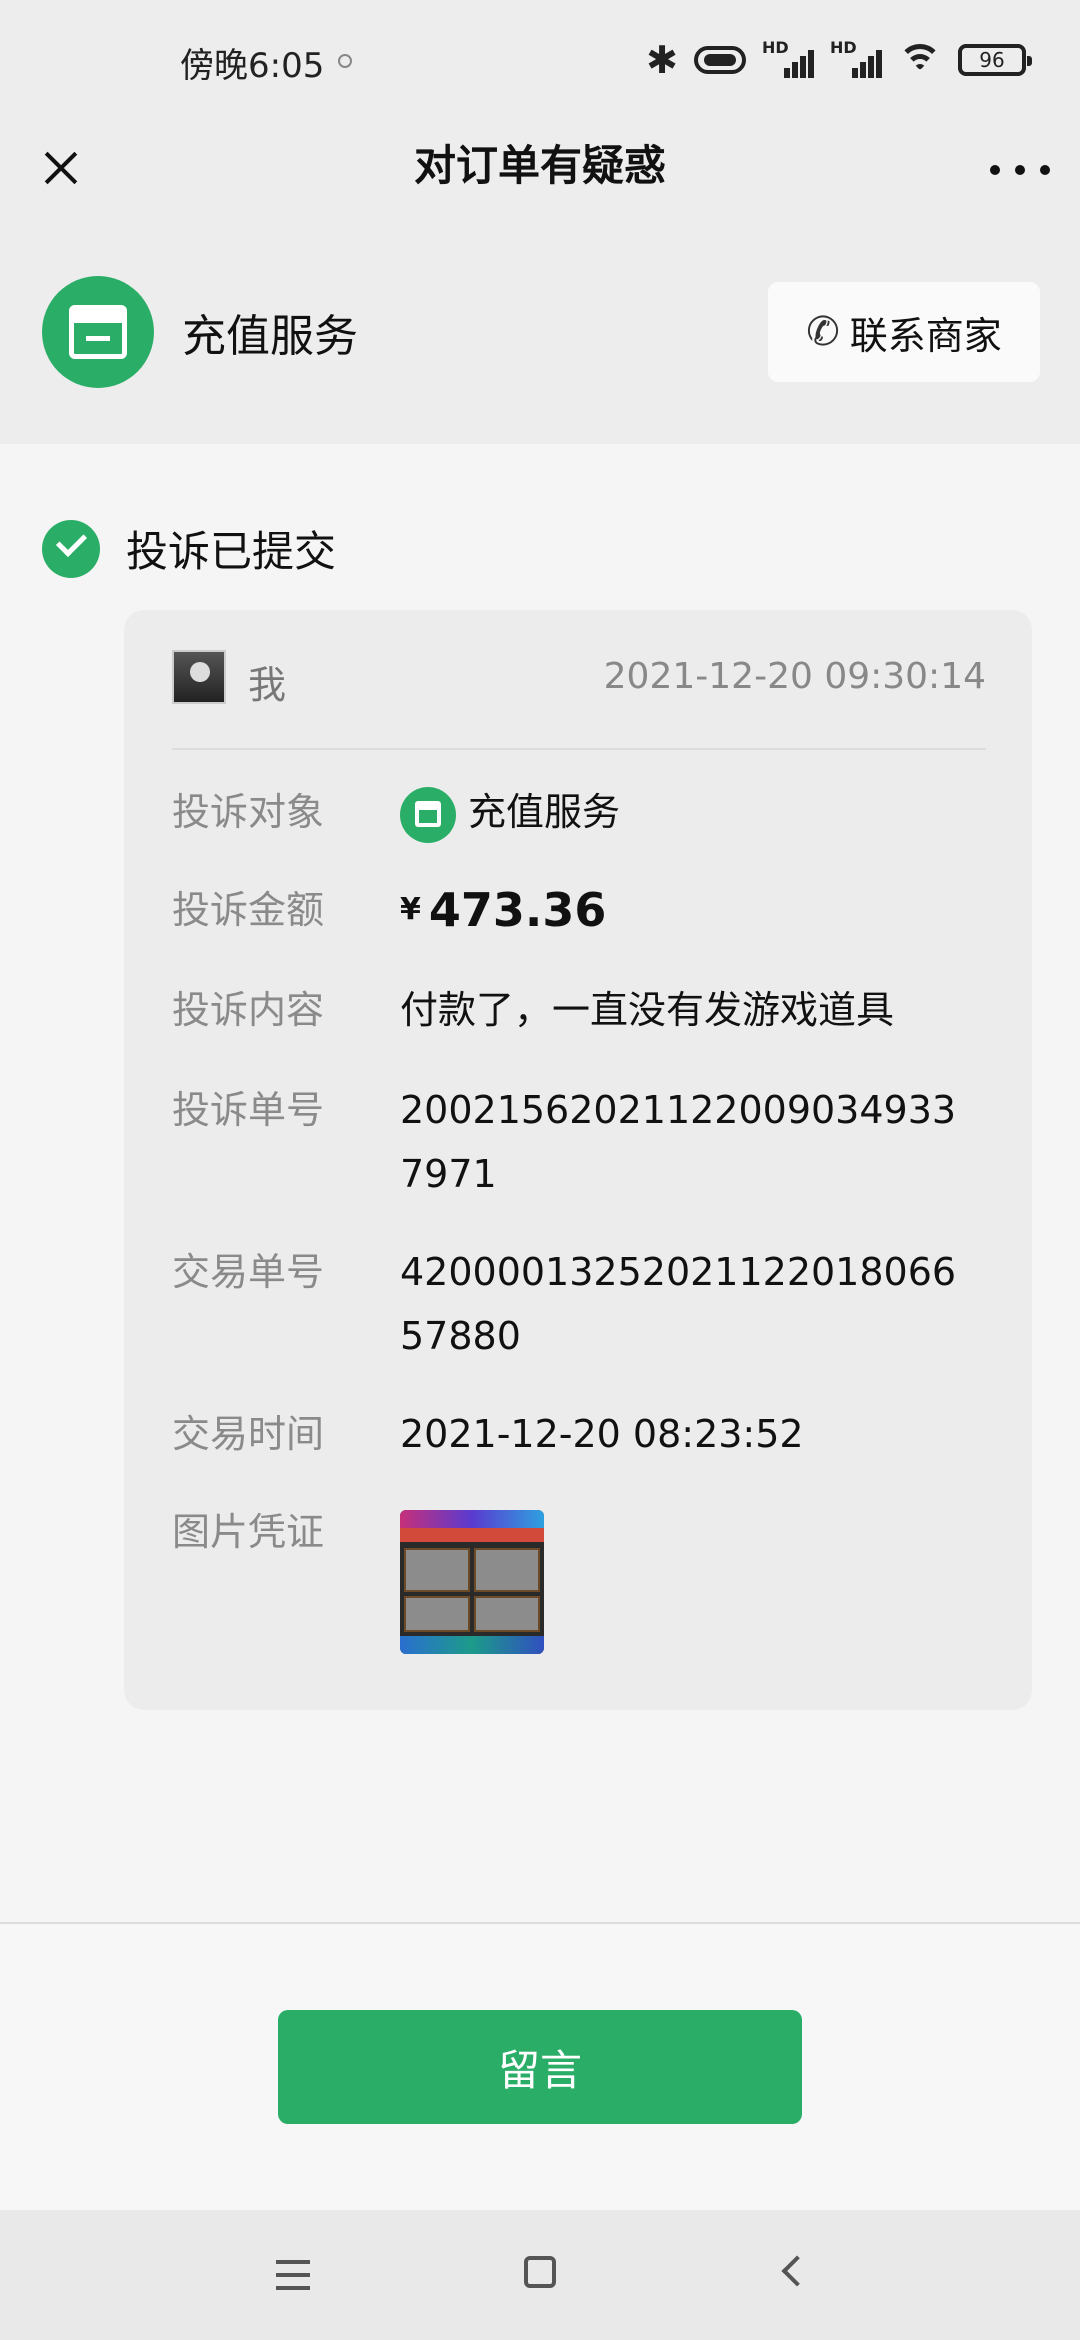 This screenshot has width=1080, height=2340. I want to click on home-icon, so click(540, 2272).